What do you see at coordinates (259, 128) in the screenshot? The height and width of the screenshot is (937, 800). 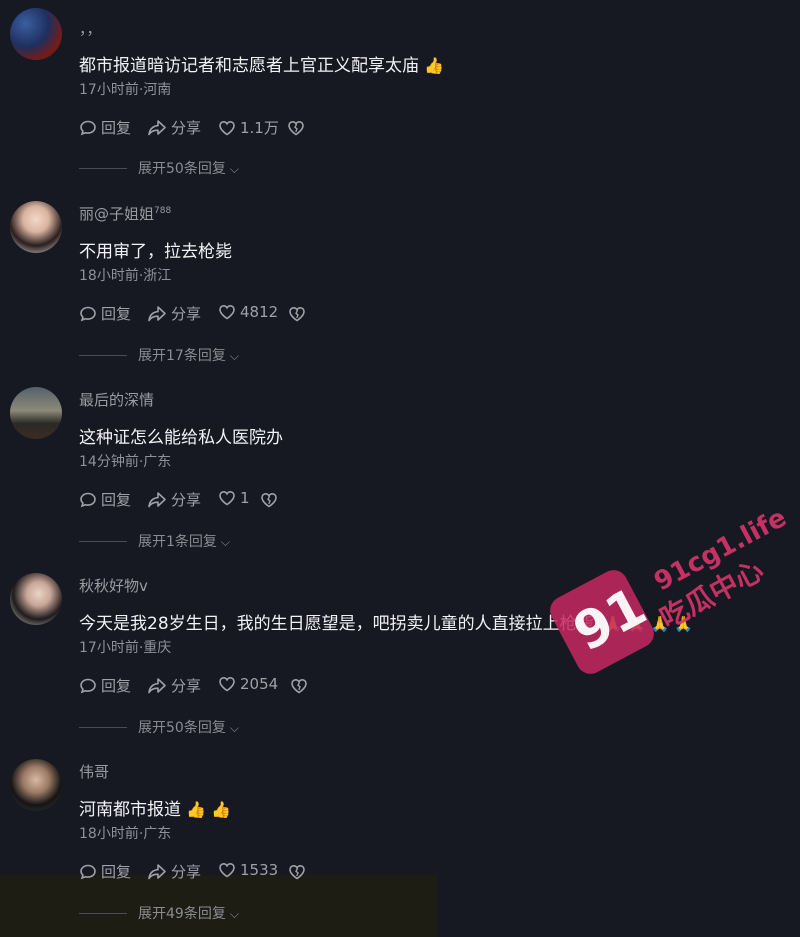 I see `like-count: 1.1万` at bounding box center [259, 128].